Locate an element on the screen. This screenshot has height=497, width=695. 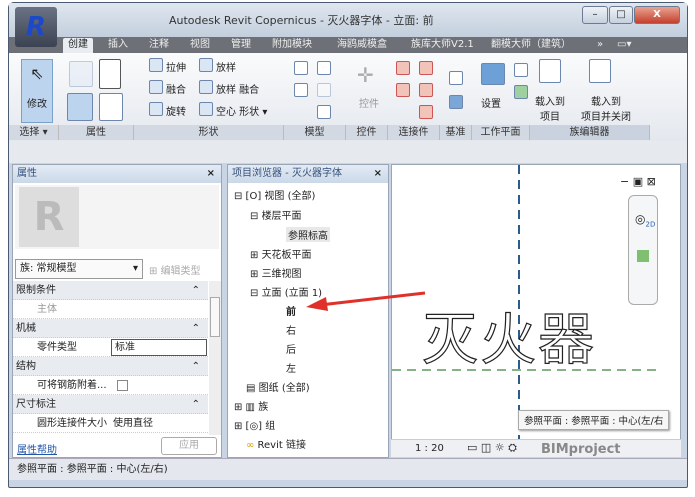
tree-front: 前 is located at coordinates (291, 310).